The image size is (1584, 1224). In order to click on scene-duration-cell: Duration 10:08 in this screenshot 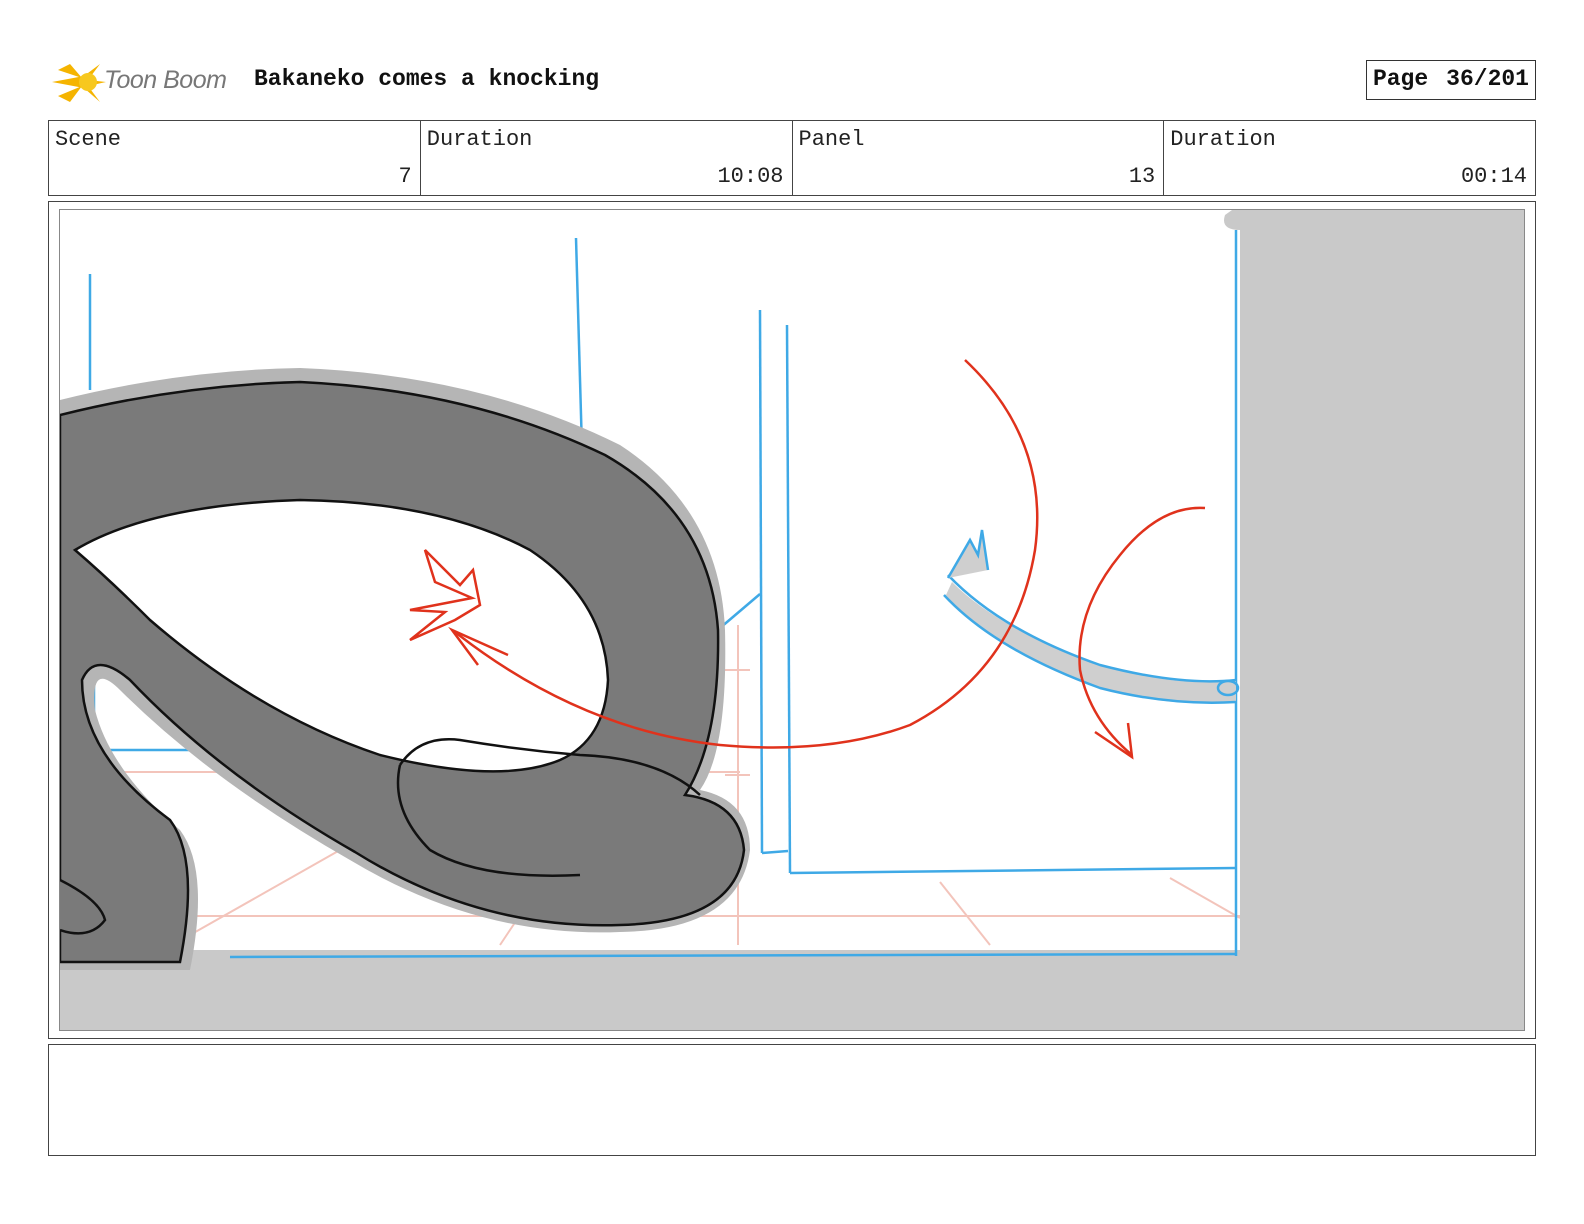, I will do `click(607, 158)`.